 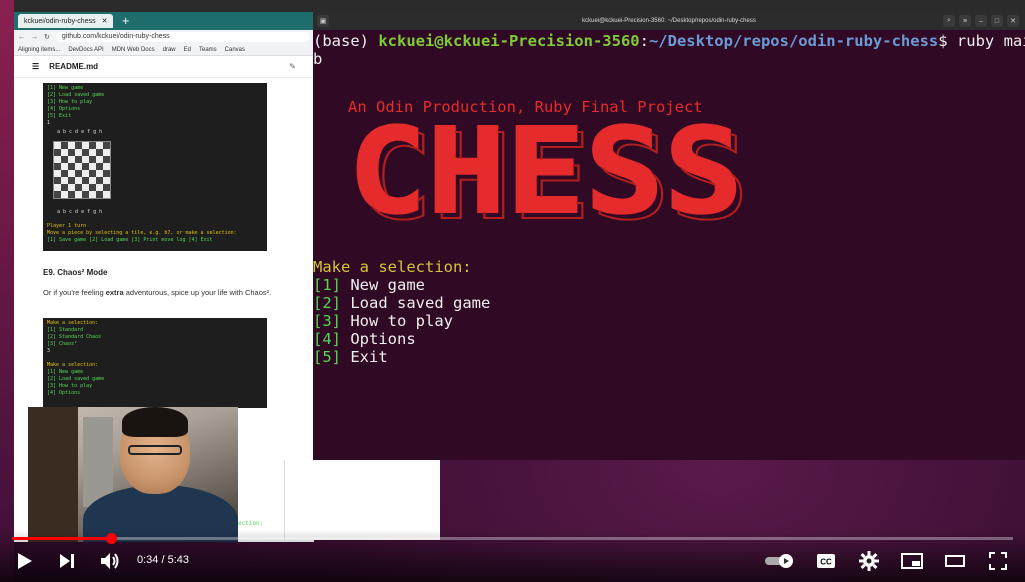 What do you see at coordinates (292, 66) in the screenshot?
I see `edit-icon: ✎` at bounding box center [292, 66].